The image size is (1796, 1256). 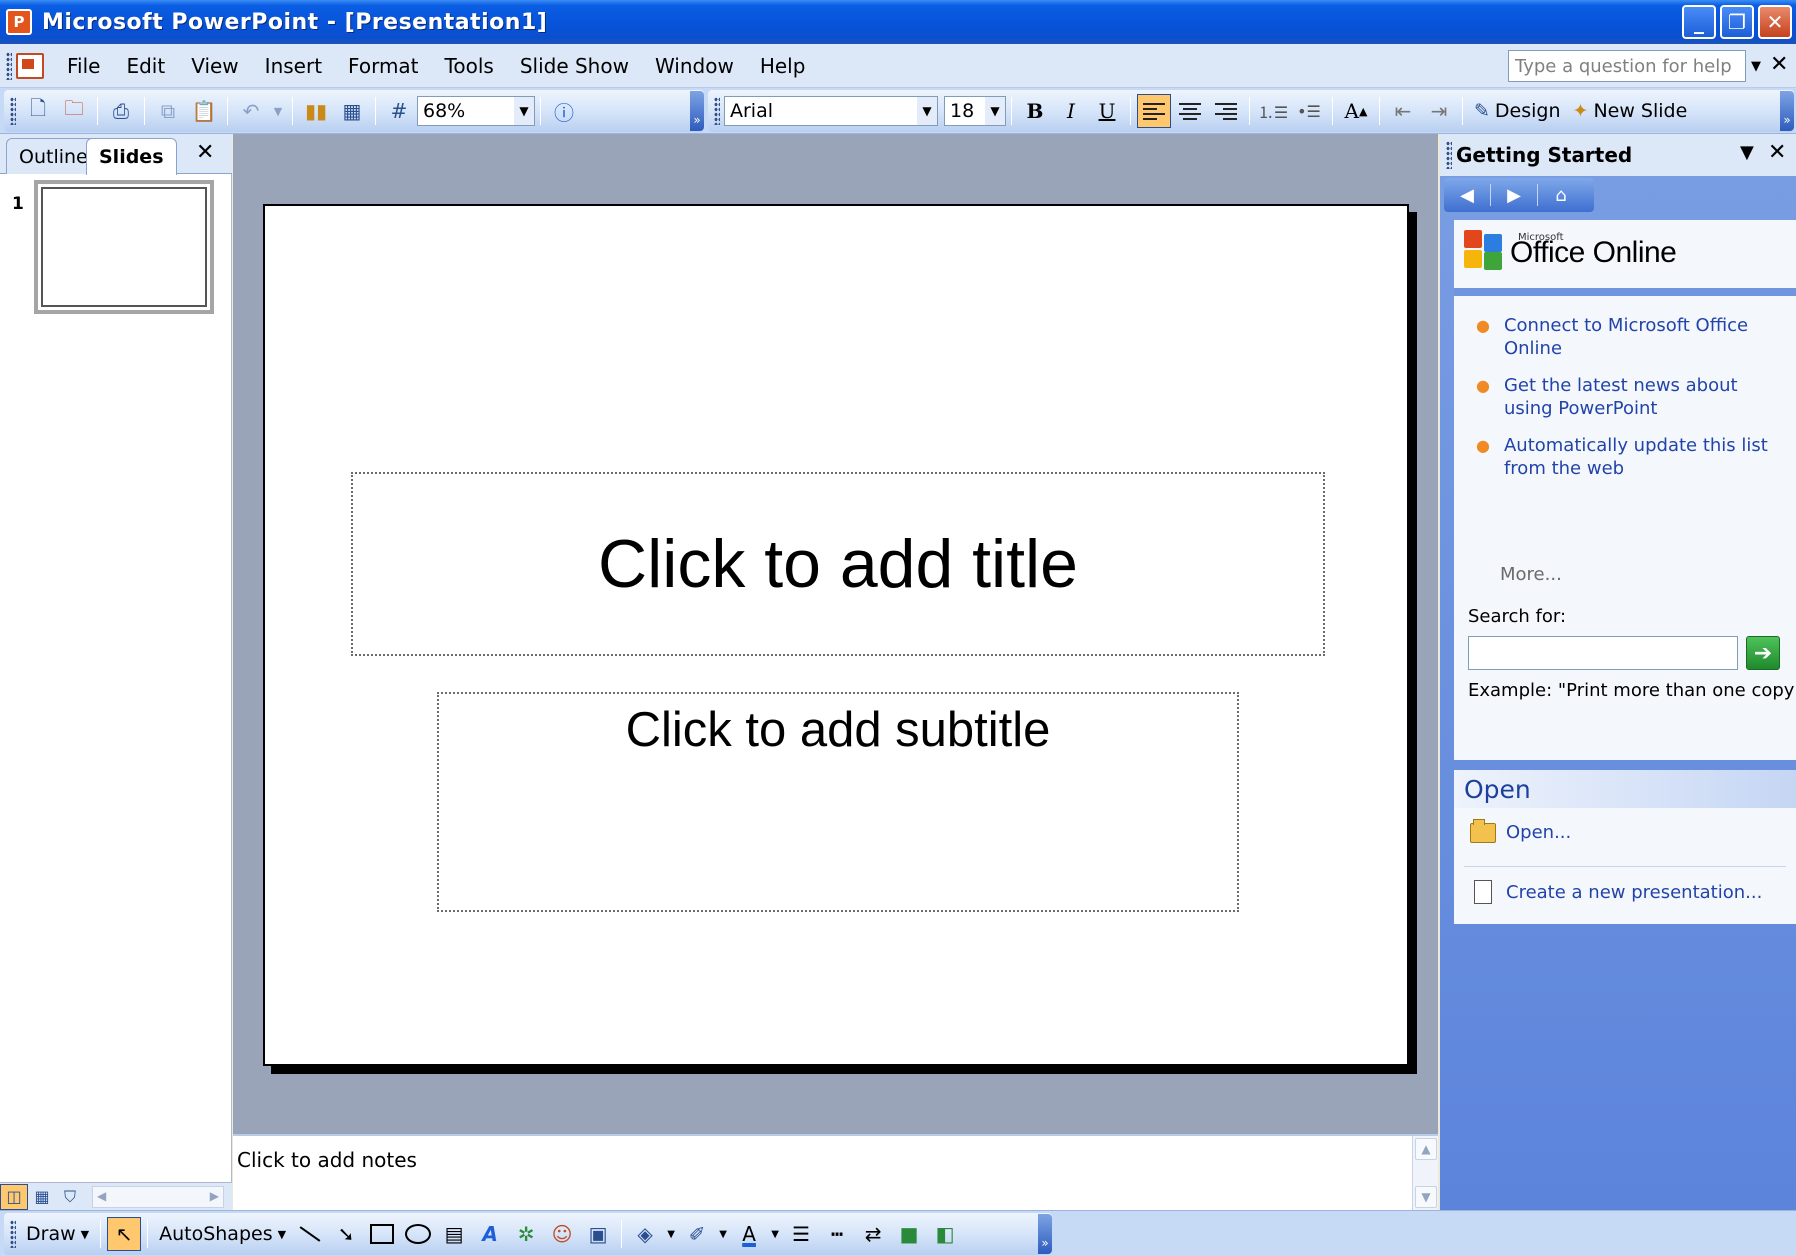 I want to click on bold-button: B, so click(x=1035, y=111).